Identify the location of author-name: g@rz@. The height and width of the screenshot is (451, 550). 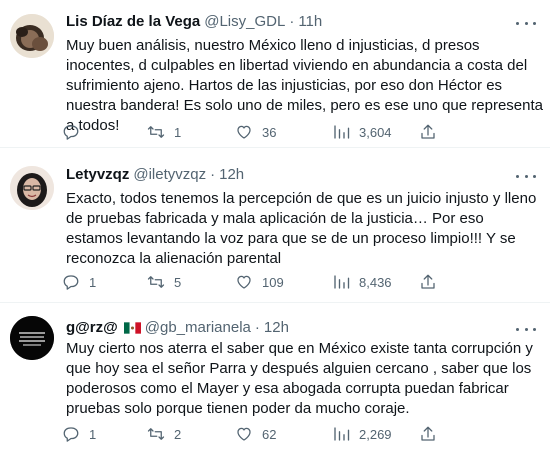
(92, 328).